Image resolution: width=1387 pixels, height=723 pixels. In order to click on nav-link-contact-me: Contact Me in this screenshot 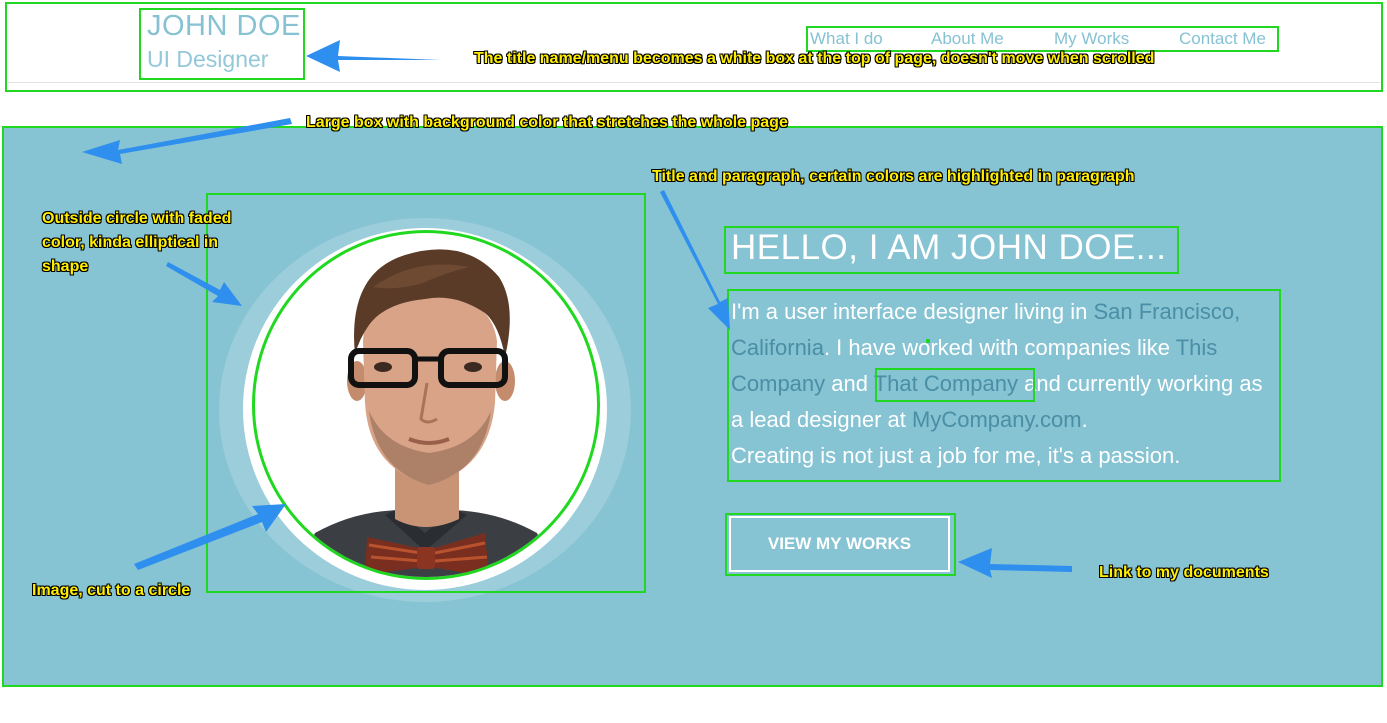, I will do `click(1222, 39)`.